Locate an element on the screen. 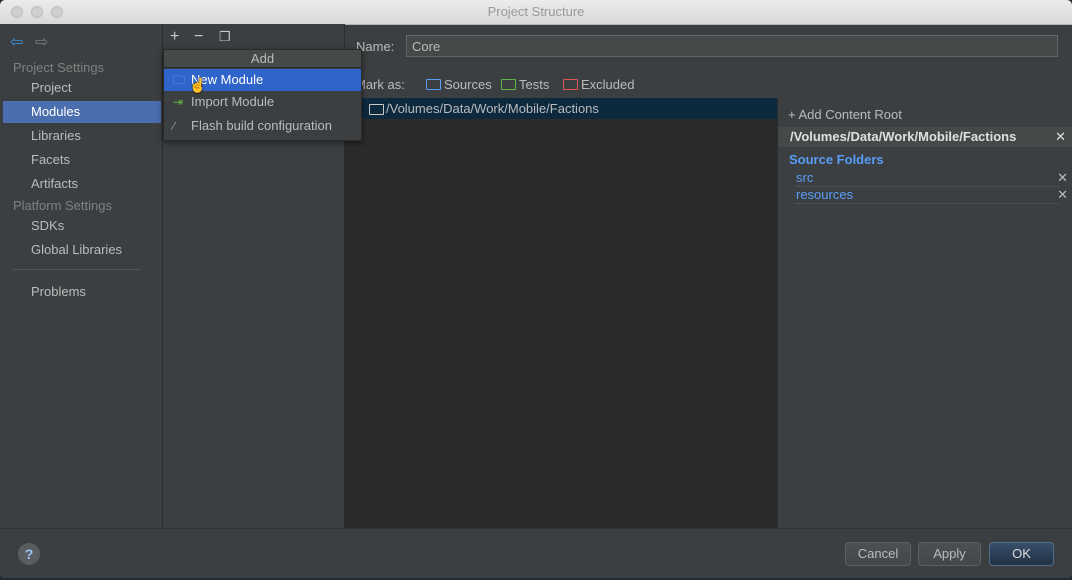 The image size is (1072, 580). mark-tests-label: Tests is located at coordinates (534, 84).